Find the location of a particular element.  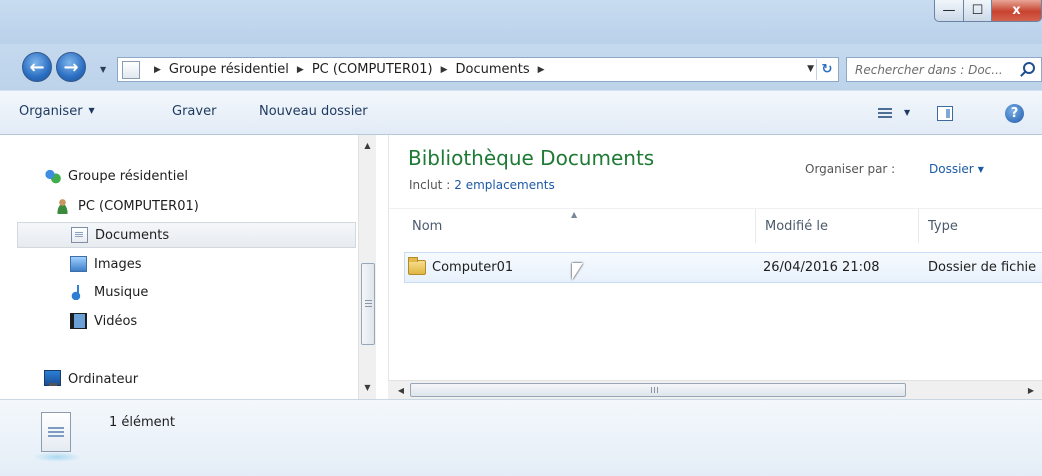

arrange-by-dropdown: Dossier ▼ is located at coordinates (956, 169).